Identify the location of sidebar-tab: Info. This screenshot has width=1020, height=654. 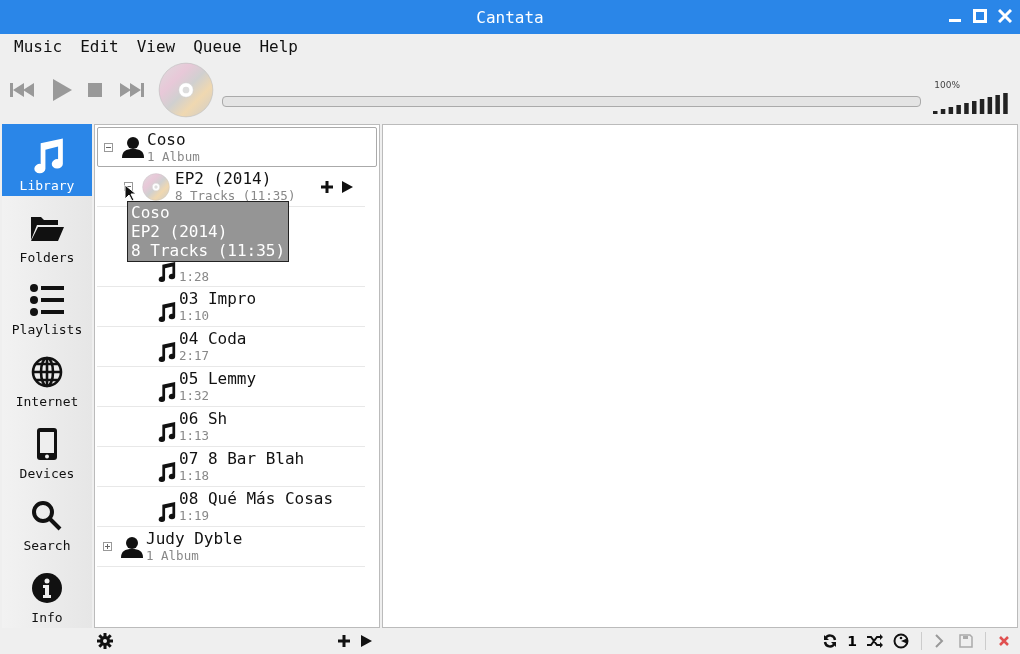
(47, 592).